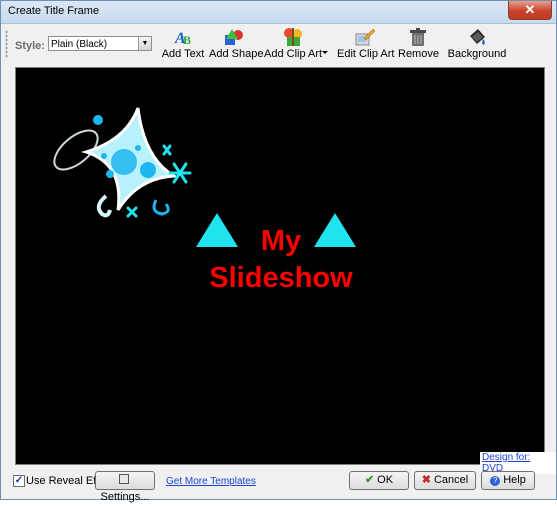  What do you see at coordinates (79, 44) in the screenshot?
I see `style-dropdown-value: Plain (Black)` at bounding box center [79, 44].